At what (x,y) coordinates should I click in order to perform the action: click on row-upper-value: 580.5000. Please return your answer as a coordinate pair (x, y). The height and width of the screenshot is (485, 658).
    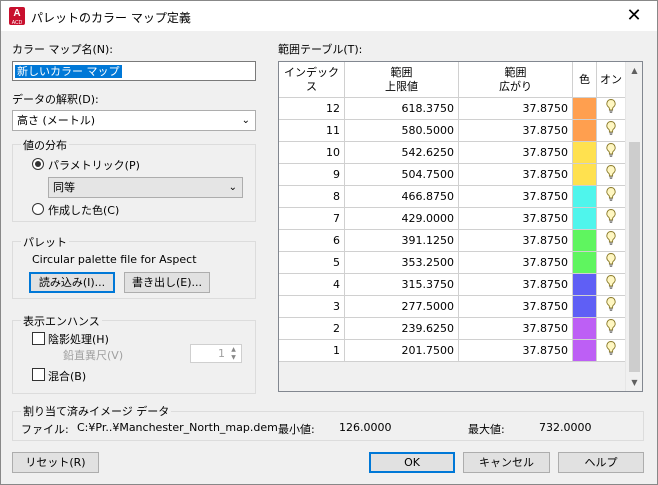
    Looking at the image, I should click on (402, 131).